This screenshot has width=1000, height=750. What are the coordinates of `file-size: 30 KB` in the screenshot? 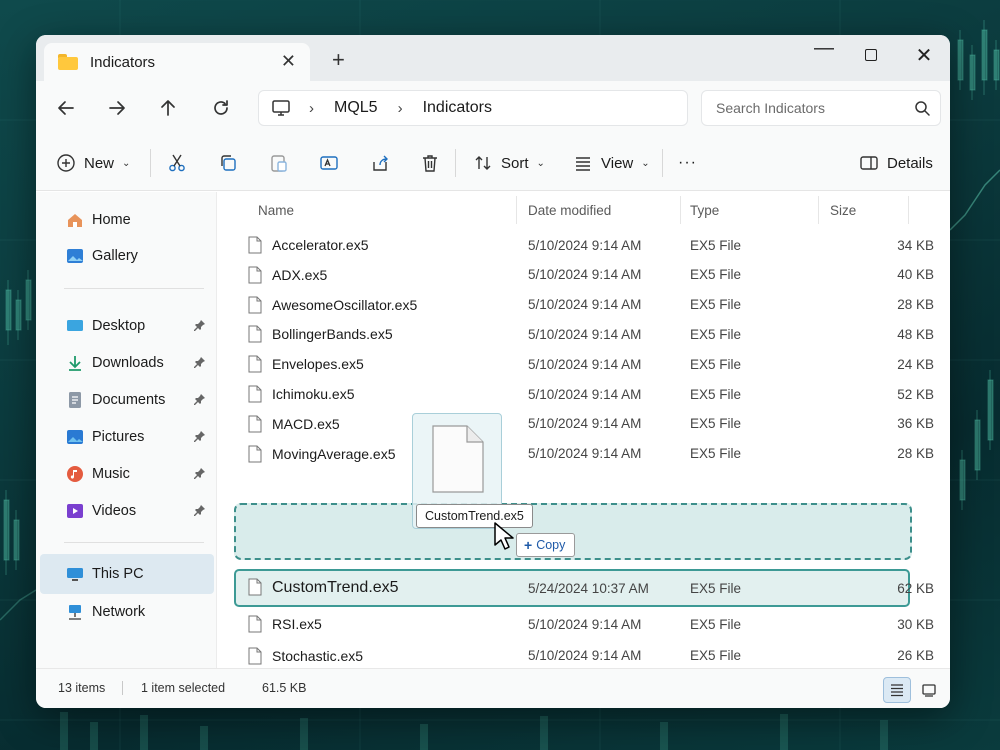 It's located at (915, 624).